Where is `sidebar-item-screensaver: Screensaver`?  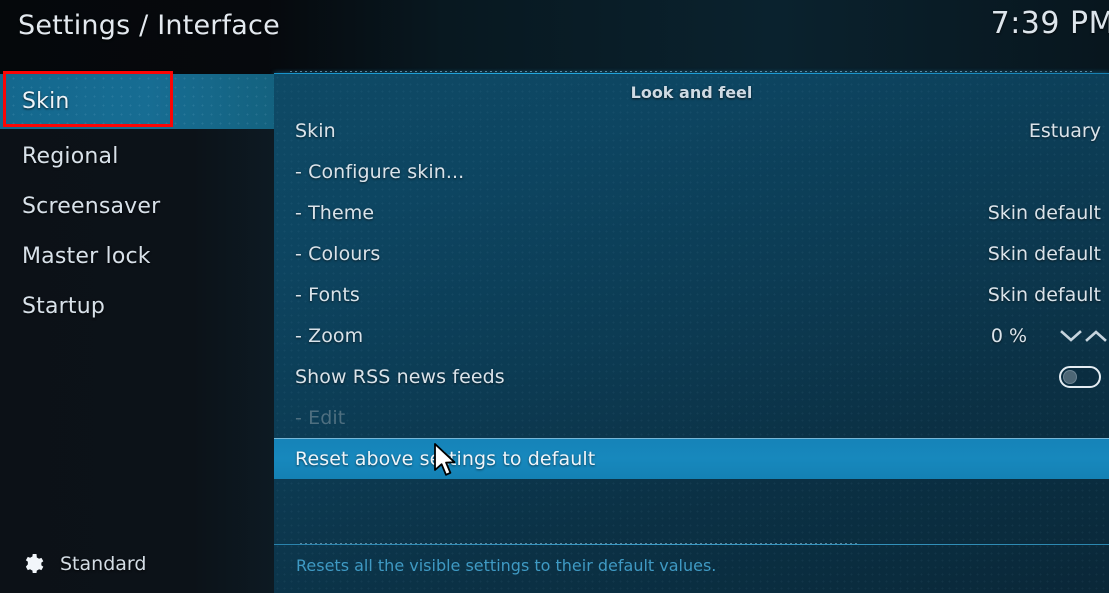 sidebar-item-screensaver: Screensaver is located at coordinates (137, 206).